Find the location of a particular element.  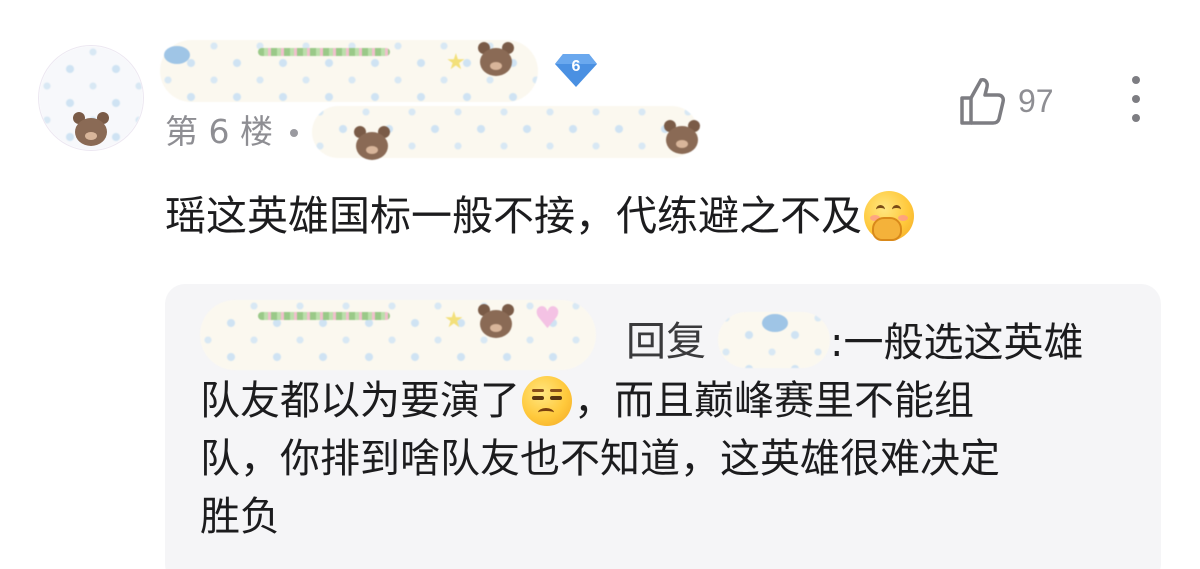

reply-text-line-1: :一般选这英雄 is located at coordinates (957, 343).